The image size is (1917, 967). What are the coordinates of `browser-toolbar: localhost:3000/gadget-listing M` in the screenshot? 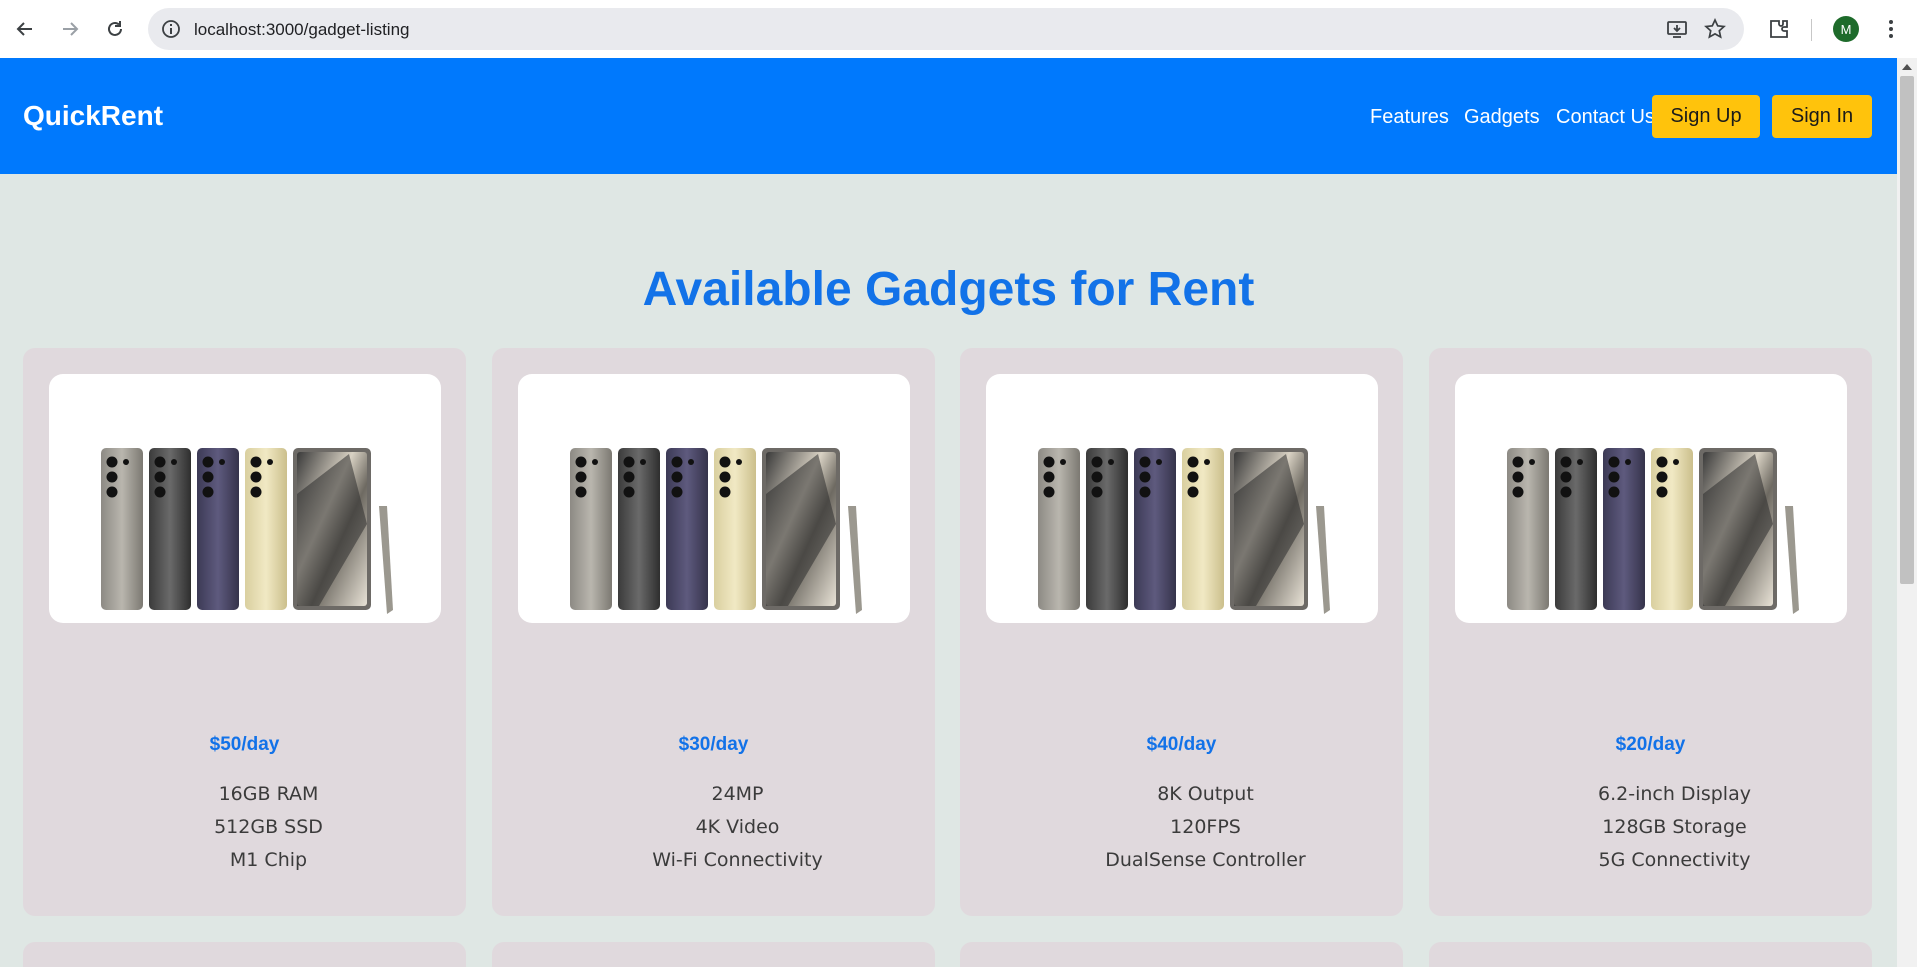 It's located at (958, 29).